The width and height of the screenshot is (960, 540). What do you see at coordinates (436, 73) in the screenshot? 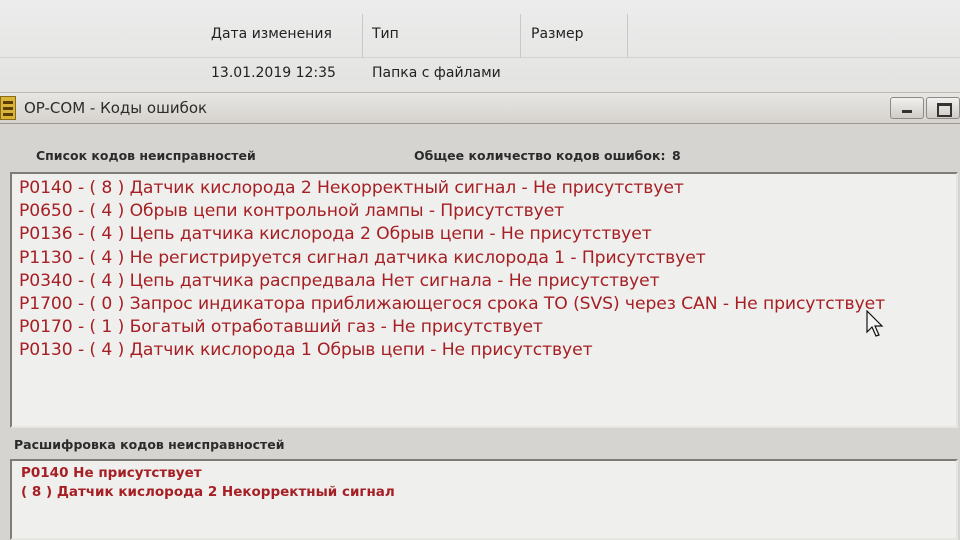
I see `file-row-type: Папка с файлами` at bounding box center [436, 73].